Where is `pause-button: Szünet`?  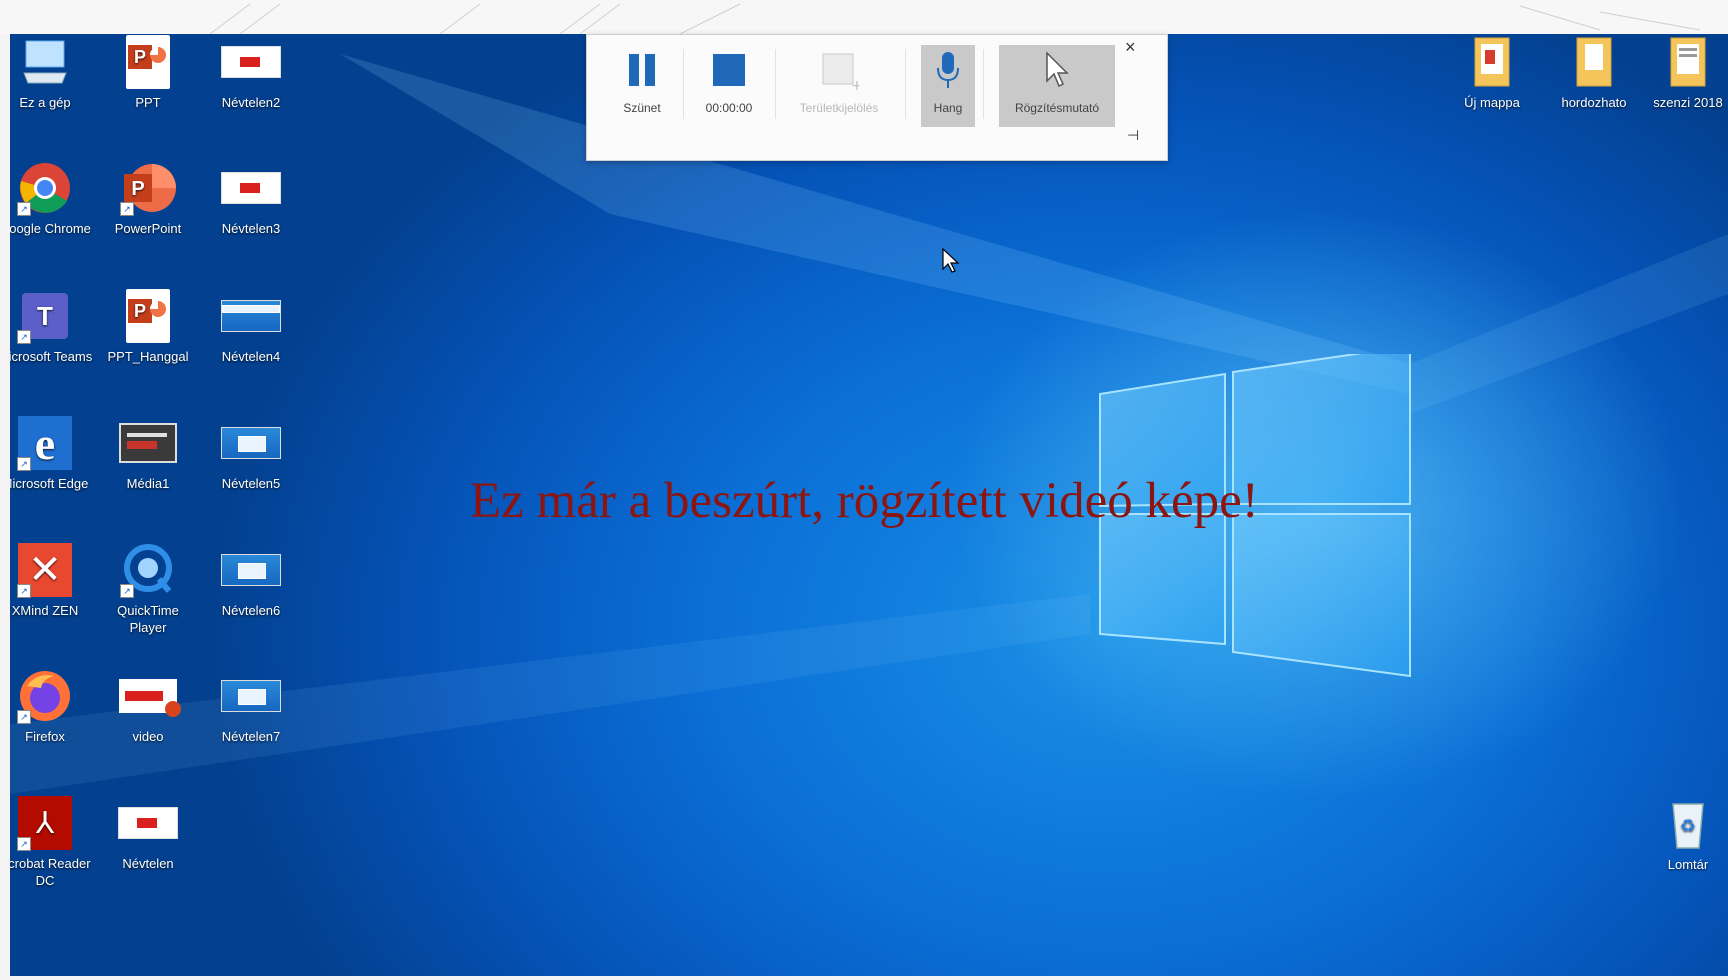 pause-button: Szünet is located at coordinates (642, 86).